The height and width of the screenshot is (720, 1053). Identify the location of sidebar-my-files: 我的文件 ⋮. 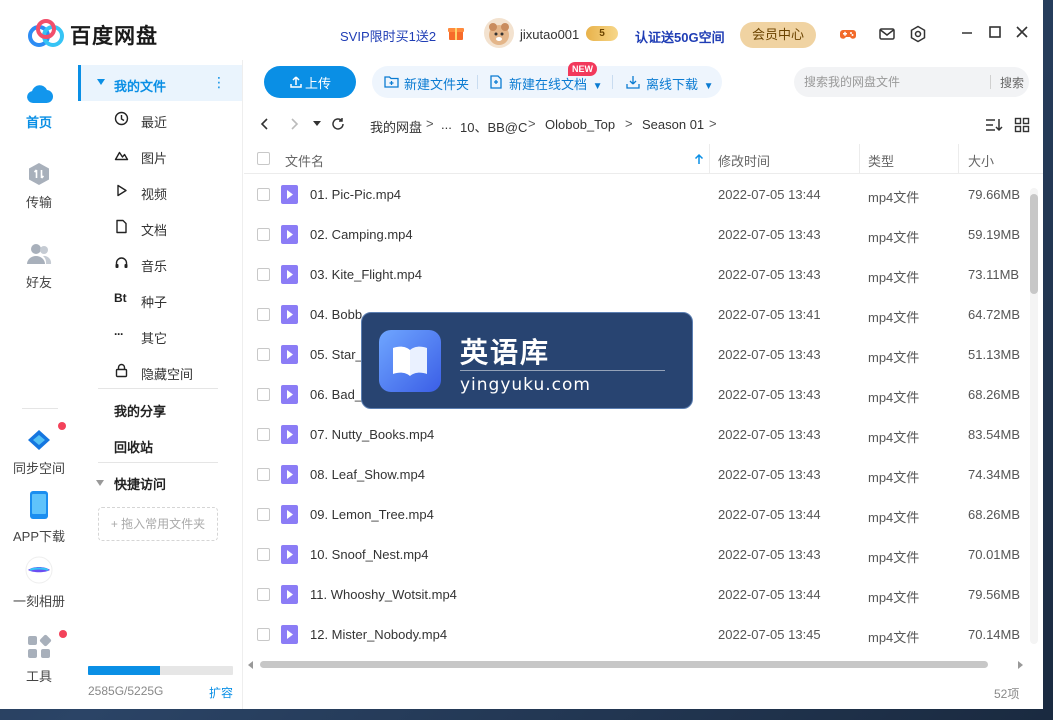
(160, 83).